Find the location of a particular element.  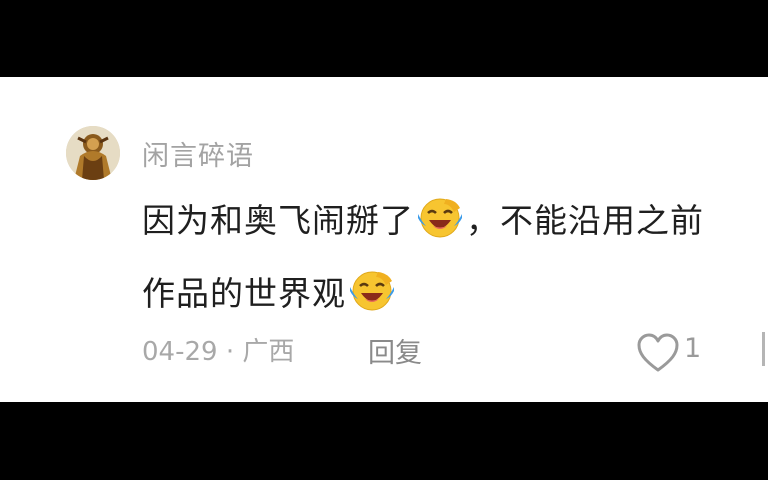

clipped-edge-element is located at coordinates (763, 349).